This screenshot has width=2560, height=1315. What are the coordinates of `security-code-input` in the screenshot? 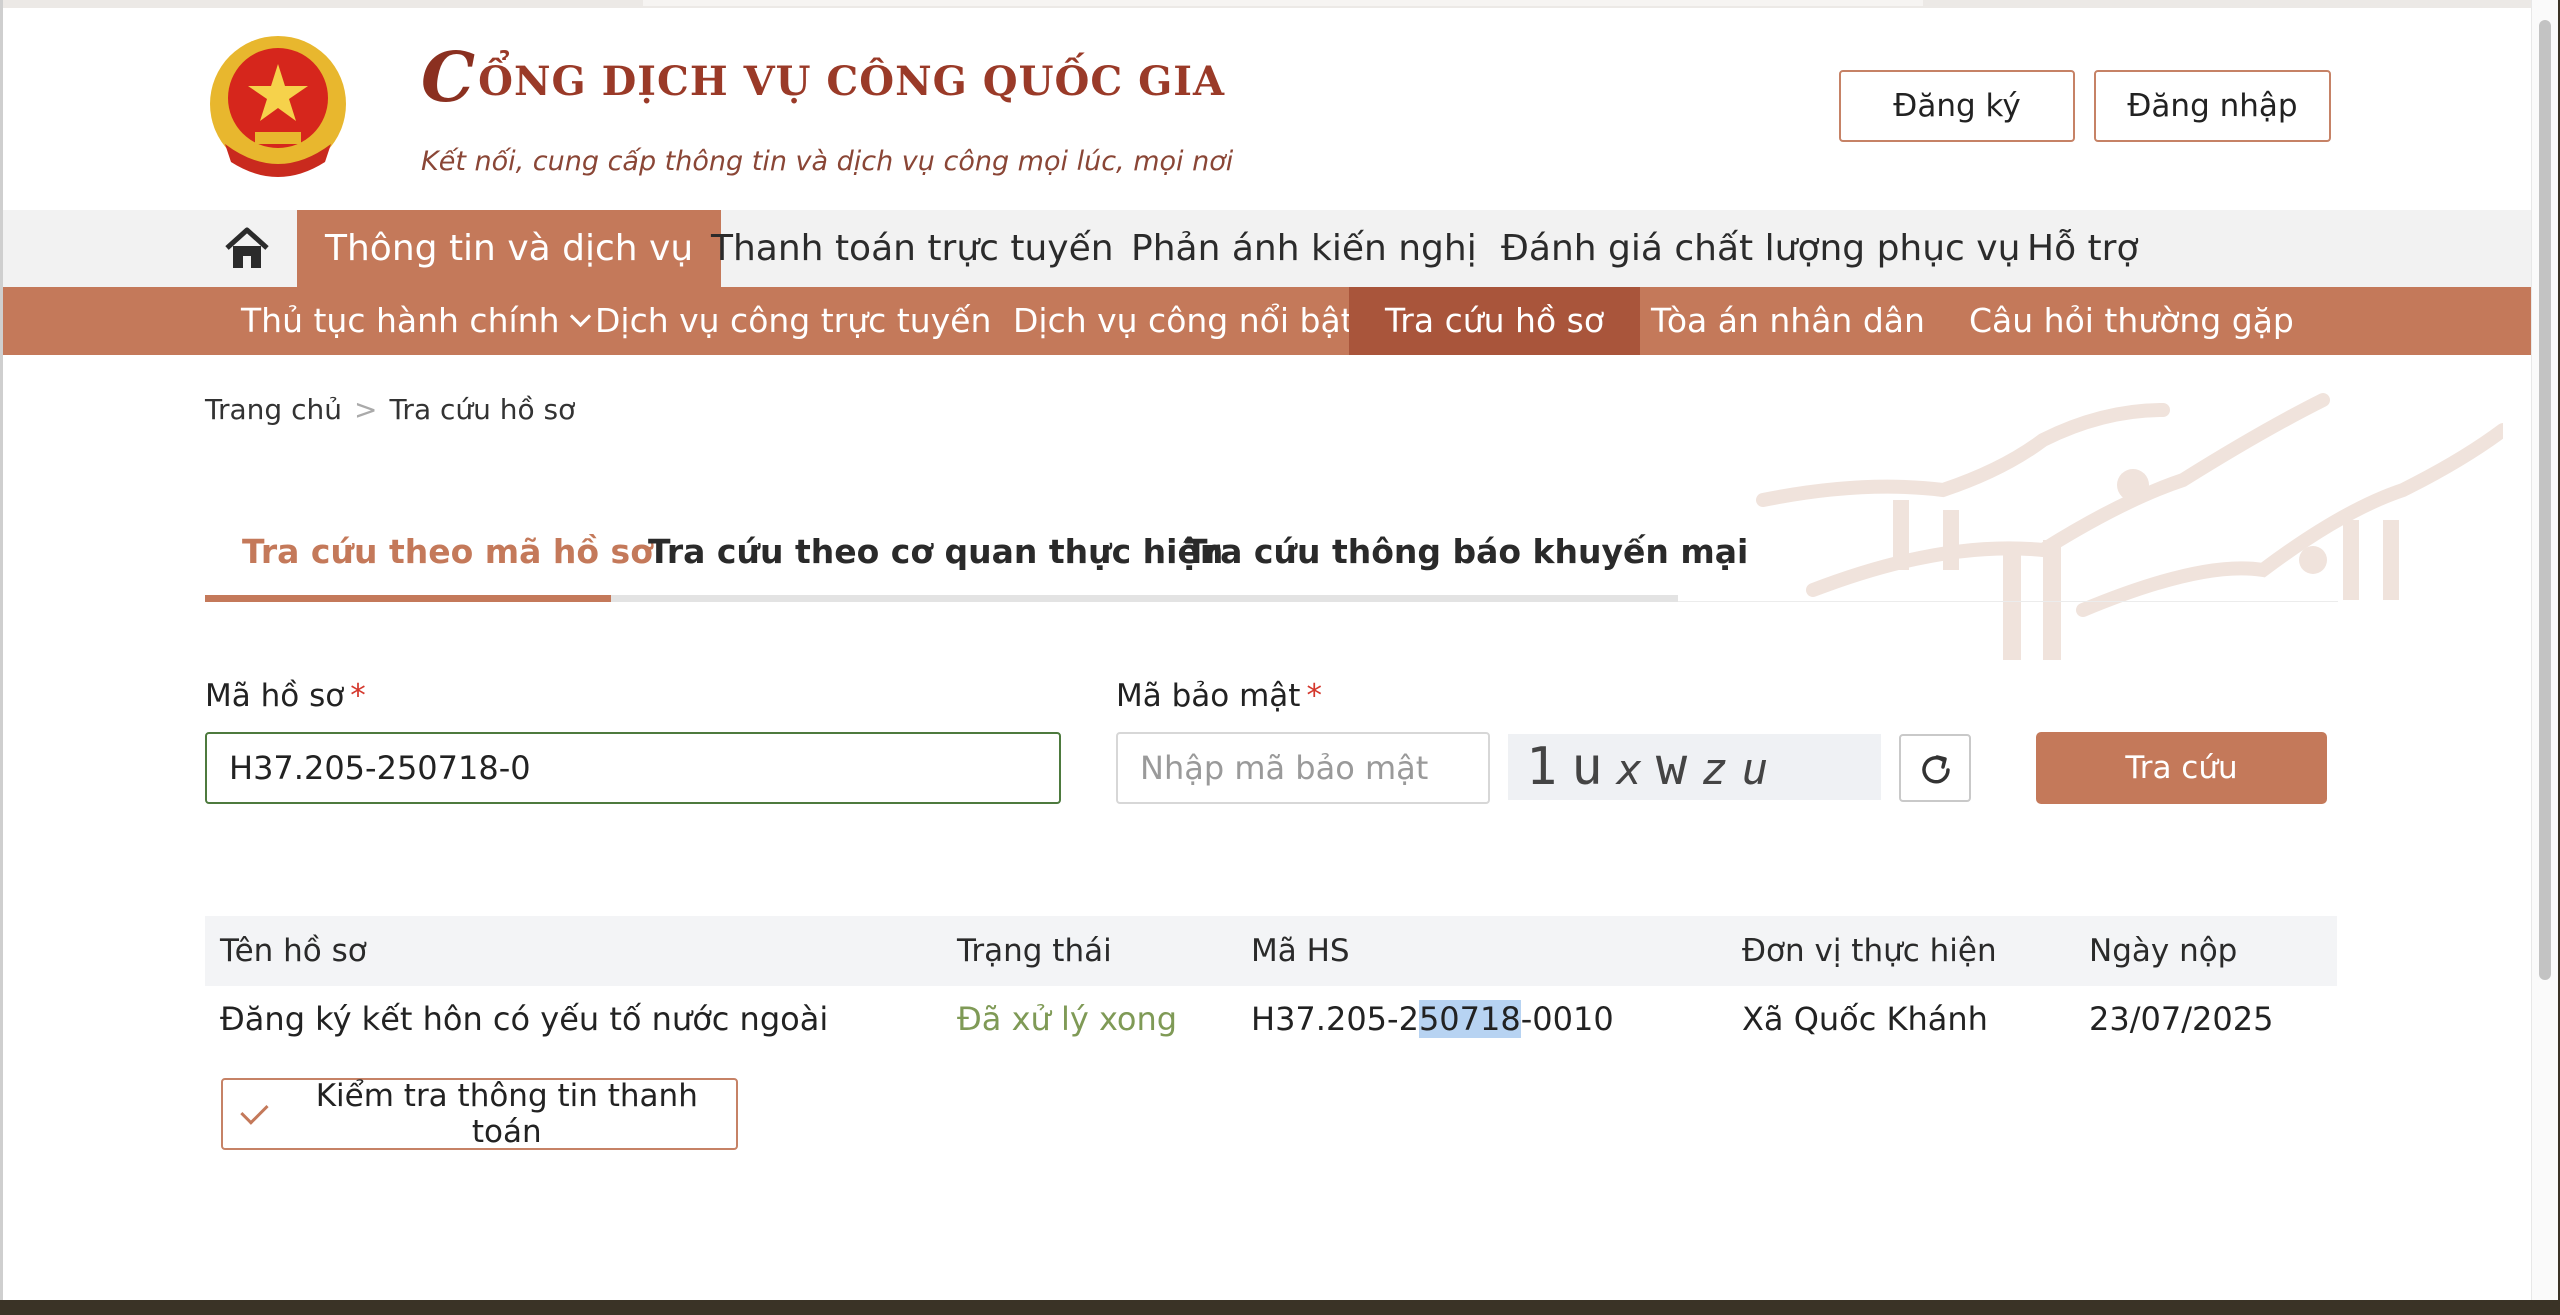 It's located at (1303, 768).